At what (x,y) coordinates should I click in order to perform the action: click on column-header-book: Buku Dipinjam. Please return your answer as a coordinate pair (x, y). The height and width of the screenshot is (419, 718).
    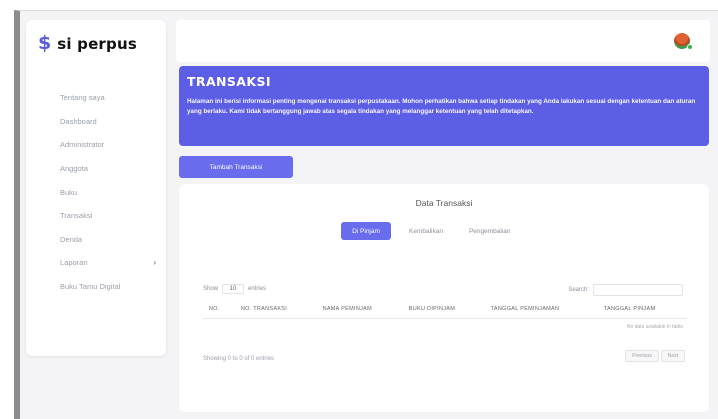
    Looking at the image, I should click on (443, 309).